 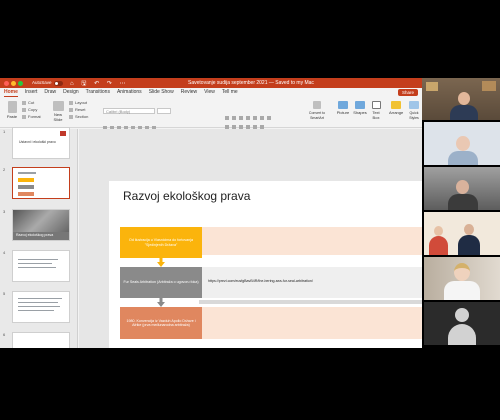 What do you see at coordinates (41, 221) in the screenshot?
I see `thumbnail-photo` at bounding box center [41, 221].